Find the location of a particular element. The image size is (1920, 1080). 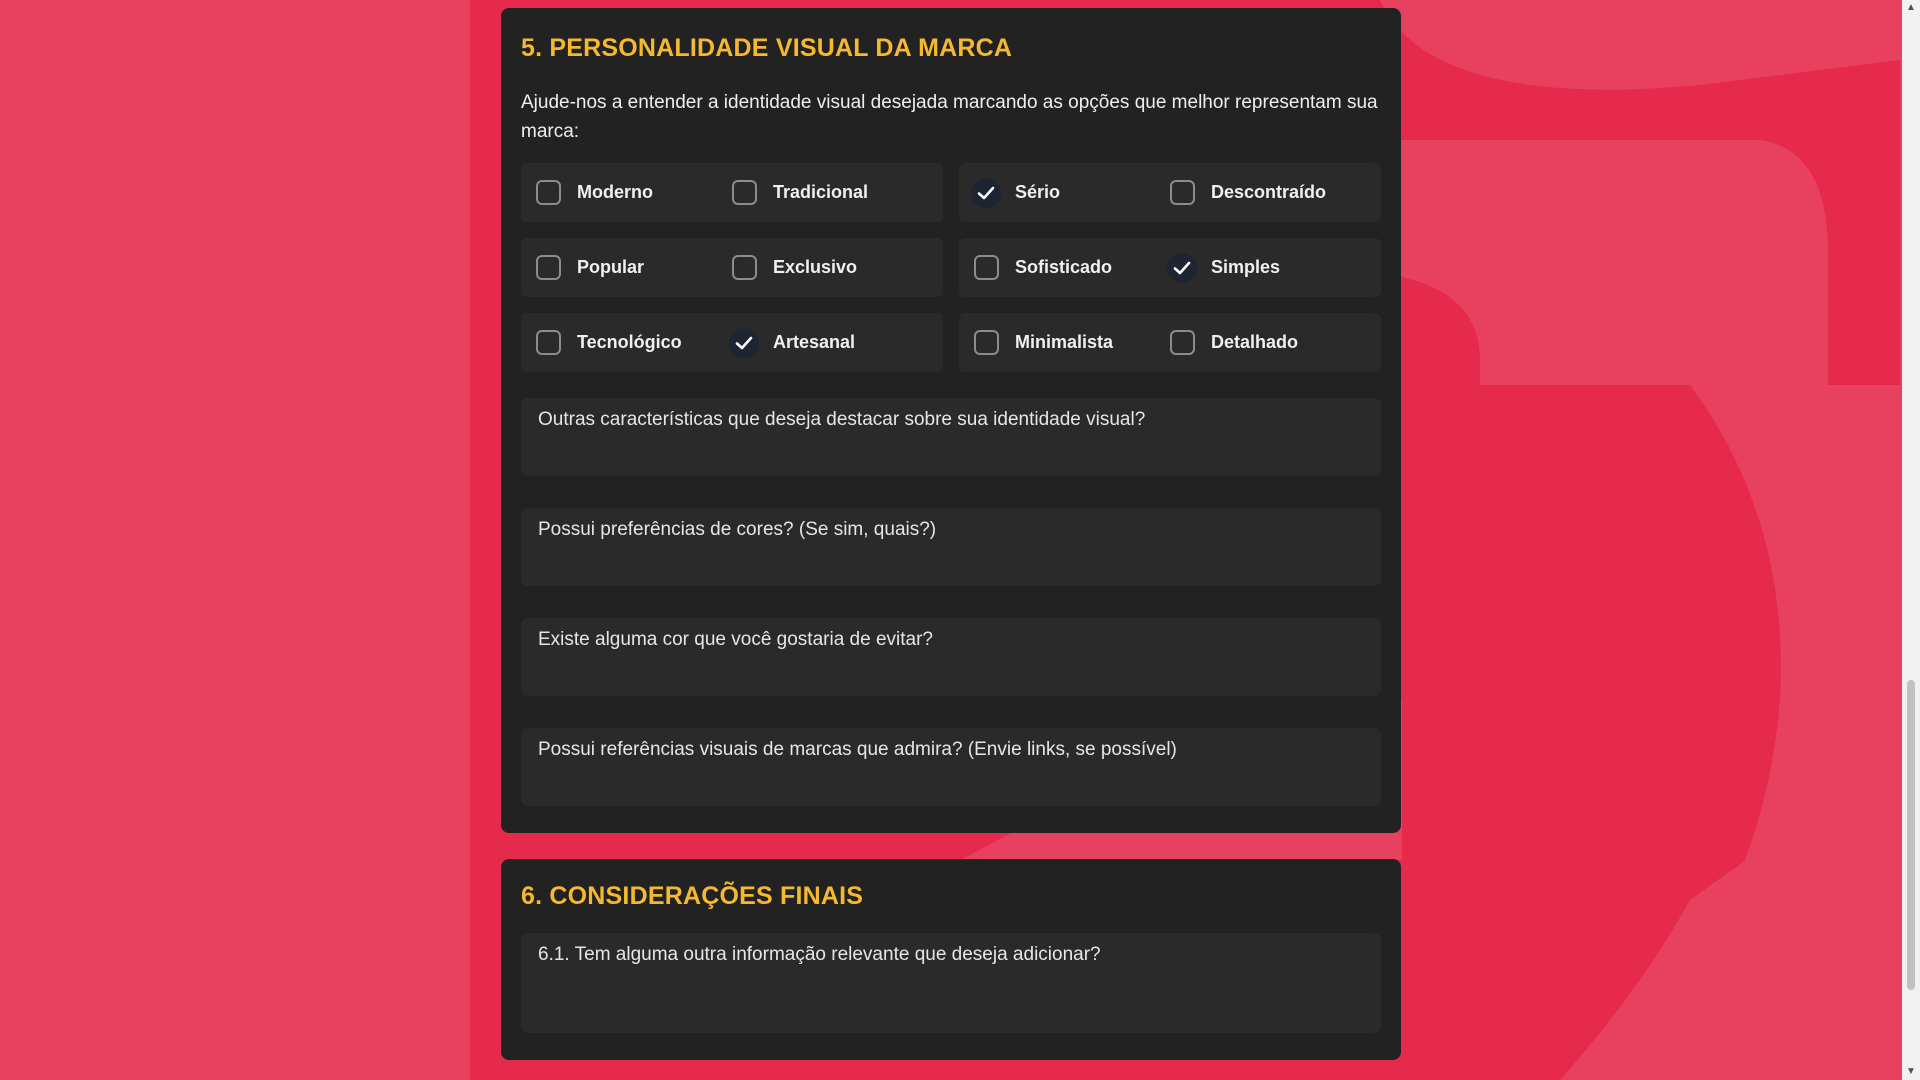

option-label: Descontraído is located at coordinates (1269, 192).